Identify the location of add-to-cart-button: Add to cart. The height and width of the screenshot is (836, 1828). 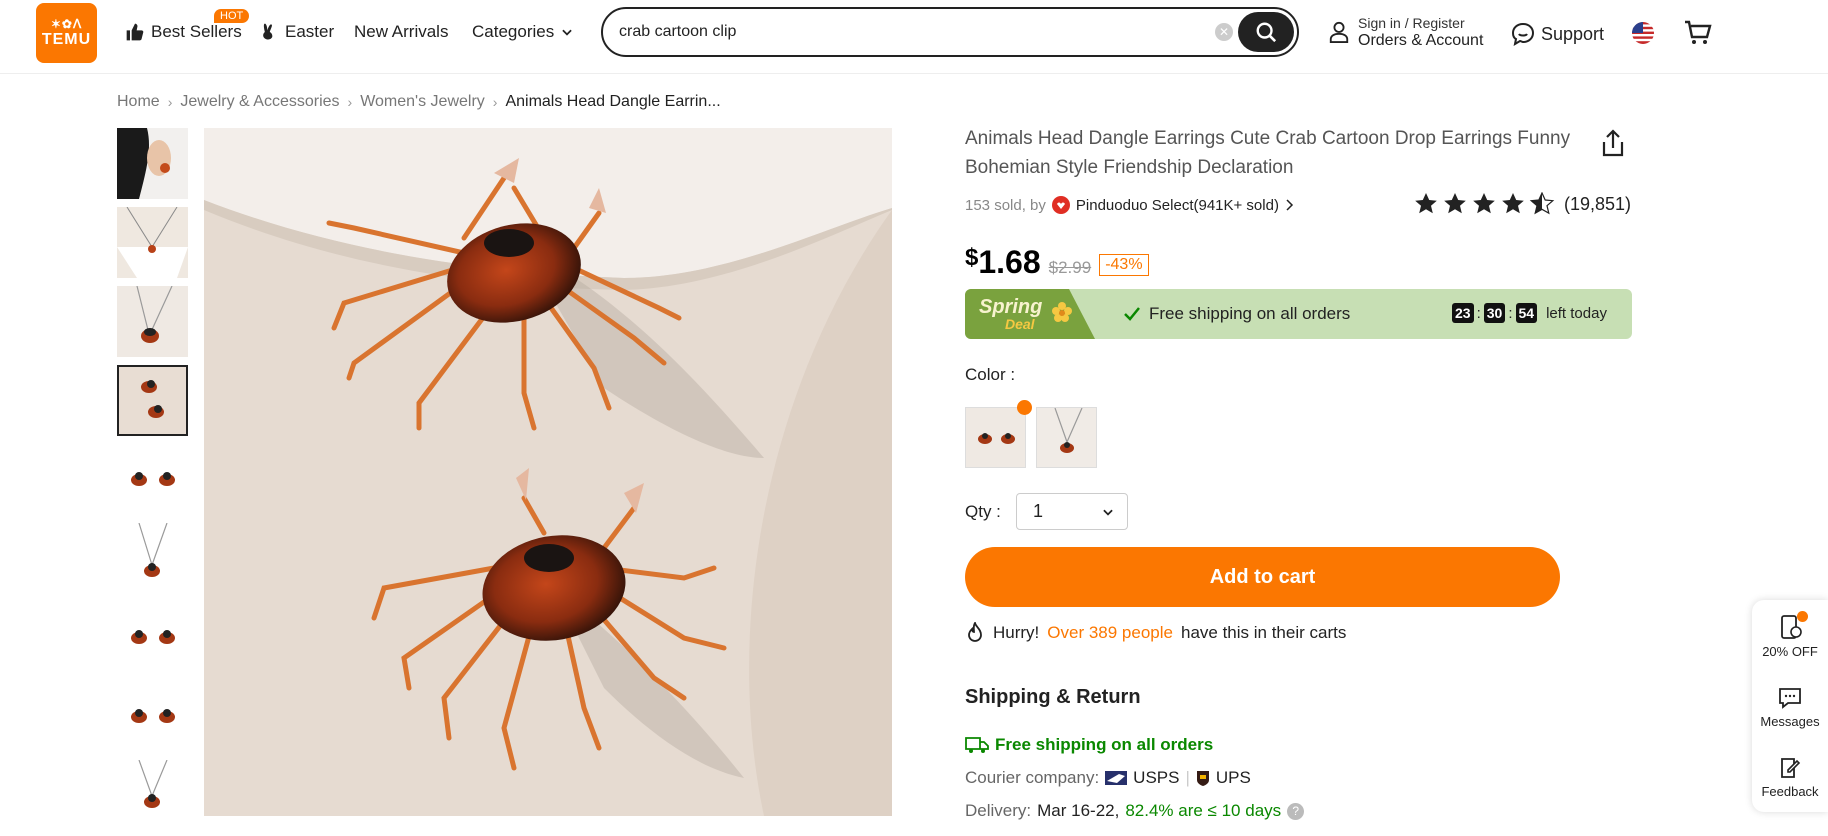
(1262, 577).